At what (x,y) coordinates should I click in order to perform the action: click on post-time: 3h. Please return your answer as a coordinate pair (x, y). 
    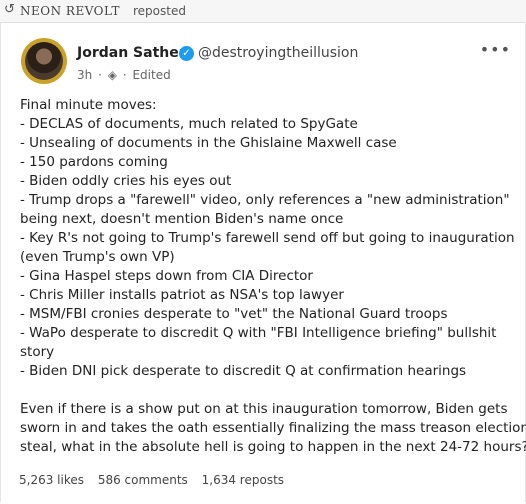
    Looking at the image, I should click on (85, 75).